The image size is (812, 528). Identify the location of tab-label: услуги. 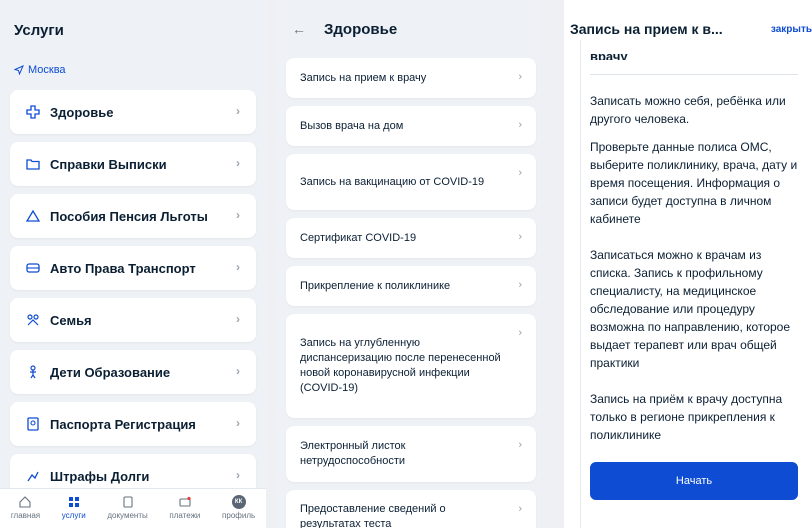
(73, 515).